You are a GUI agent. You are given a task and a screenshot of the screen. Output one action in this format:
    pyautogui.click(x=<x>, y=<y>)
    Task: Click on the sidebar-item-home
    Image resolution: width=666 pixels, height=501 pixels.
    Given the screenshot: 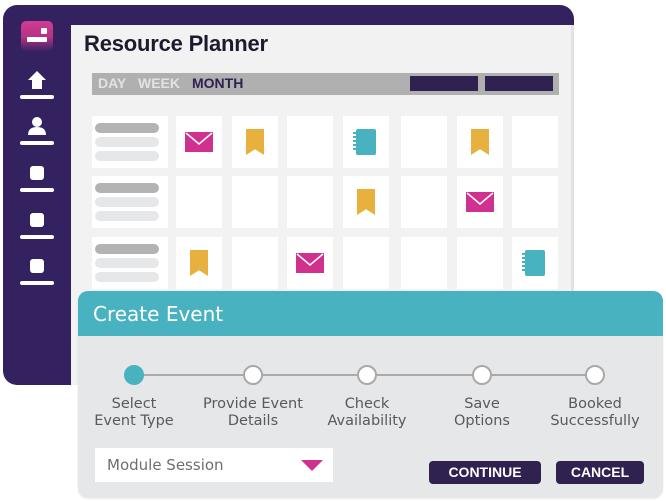 What is the action you would take?
    pyautogui.click(x=37, y=84)
    